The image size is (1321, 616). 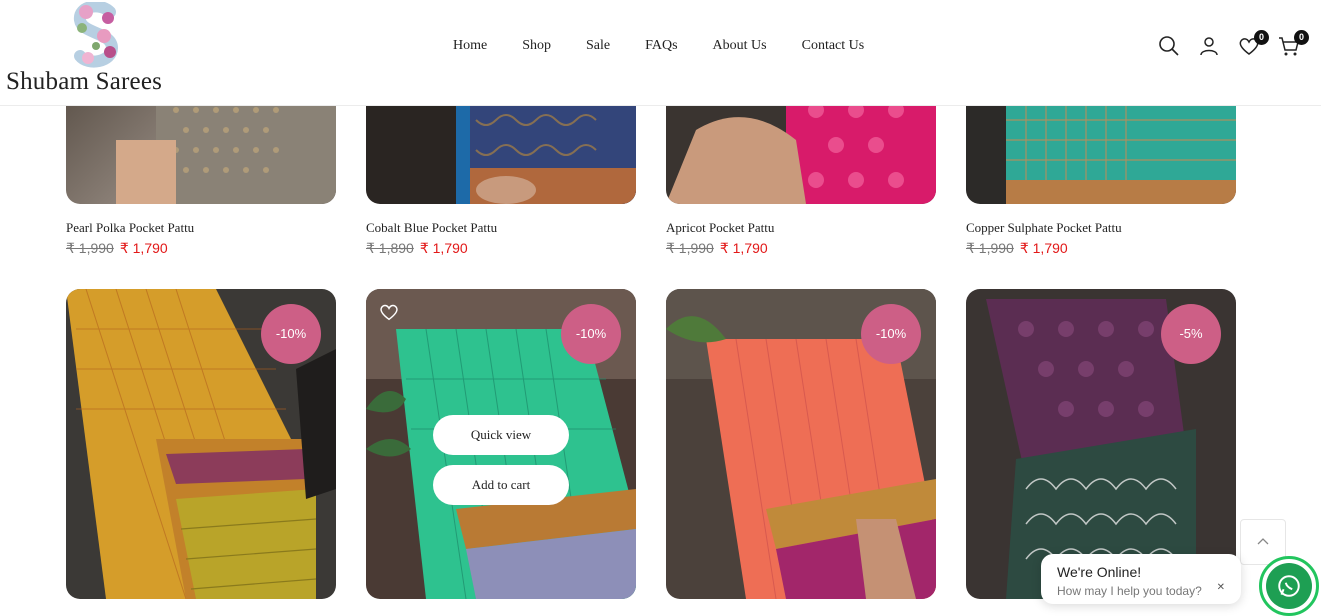 I want to click on chevron-up-icon, so click(x=1263, y=541).